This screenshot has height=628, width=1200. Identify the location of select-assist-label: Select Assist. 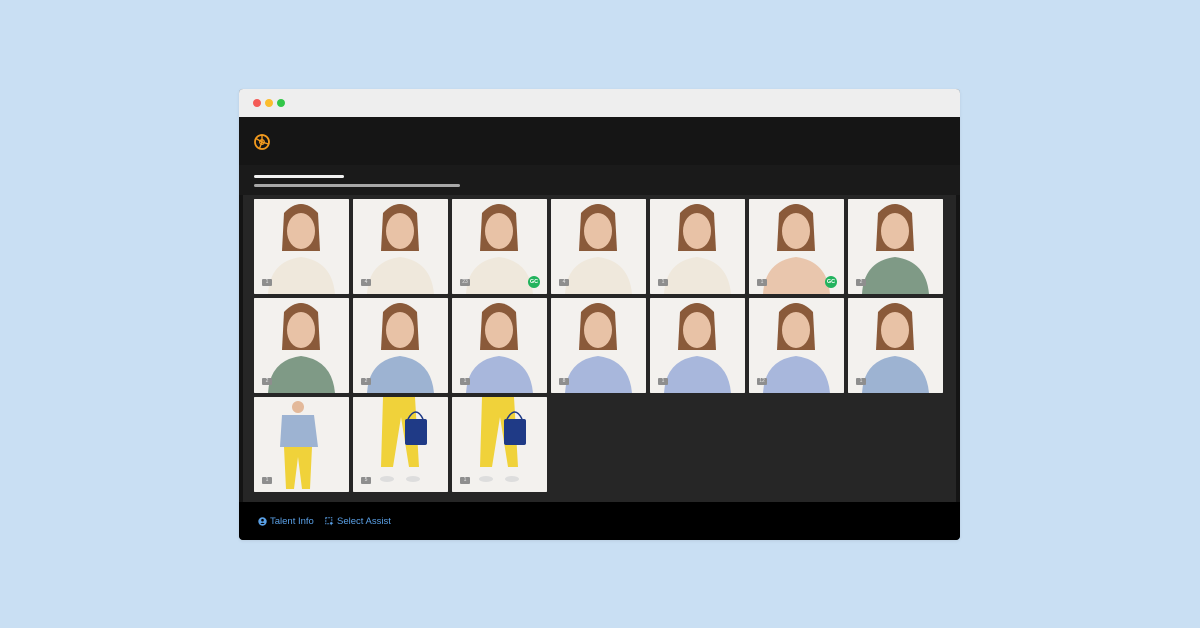
(364, 521).